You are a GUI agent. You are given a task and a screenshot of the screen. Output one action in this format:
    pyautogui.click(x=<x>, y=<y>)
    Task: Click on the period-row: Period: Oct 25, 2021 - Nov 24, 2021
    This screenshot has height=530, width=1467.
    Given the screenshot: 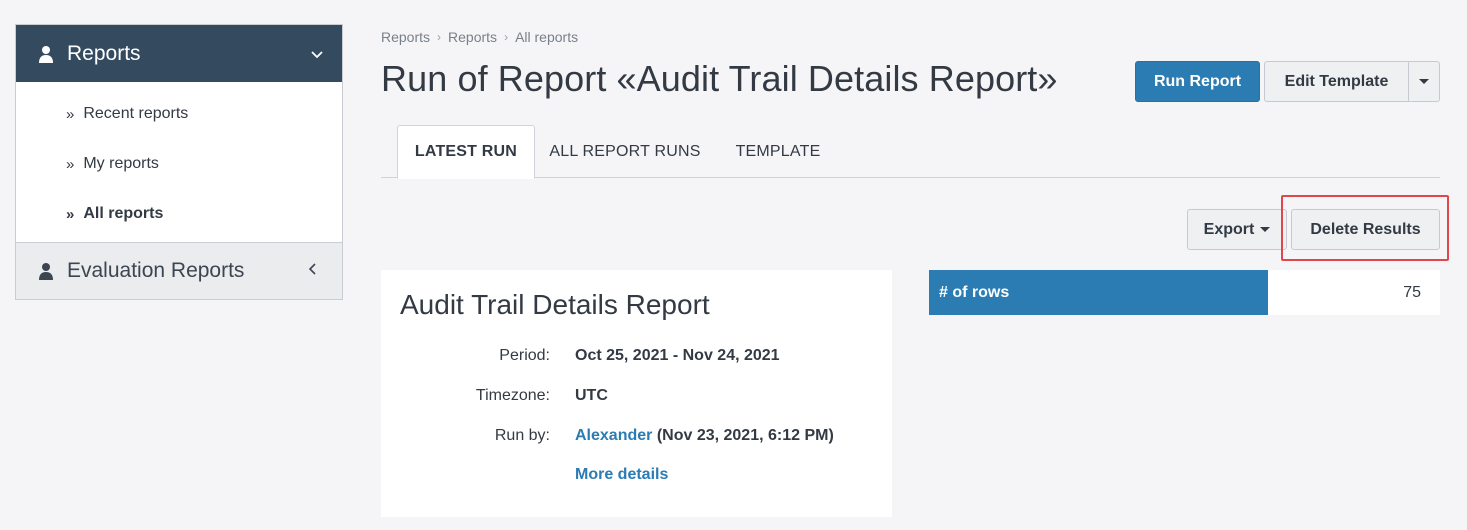 What is the action you would take?
    pyautogui.click(x=636, y=356)
    